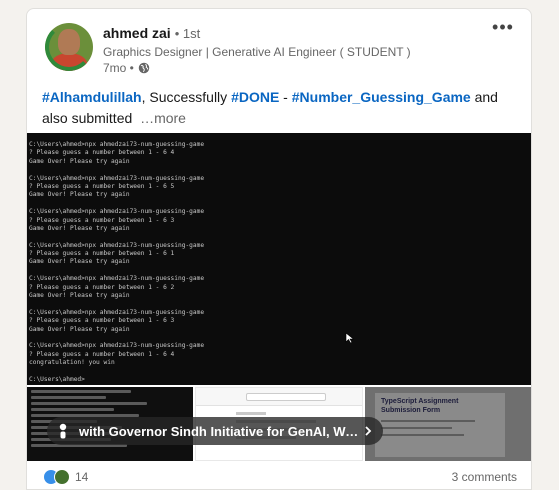  What do you see at coordinates (72, 363) in the screenshot?
I see `terminal-line: congratulation! you win` at bounding box center [72, 363].